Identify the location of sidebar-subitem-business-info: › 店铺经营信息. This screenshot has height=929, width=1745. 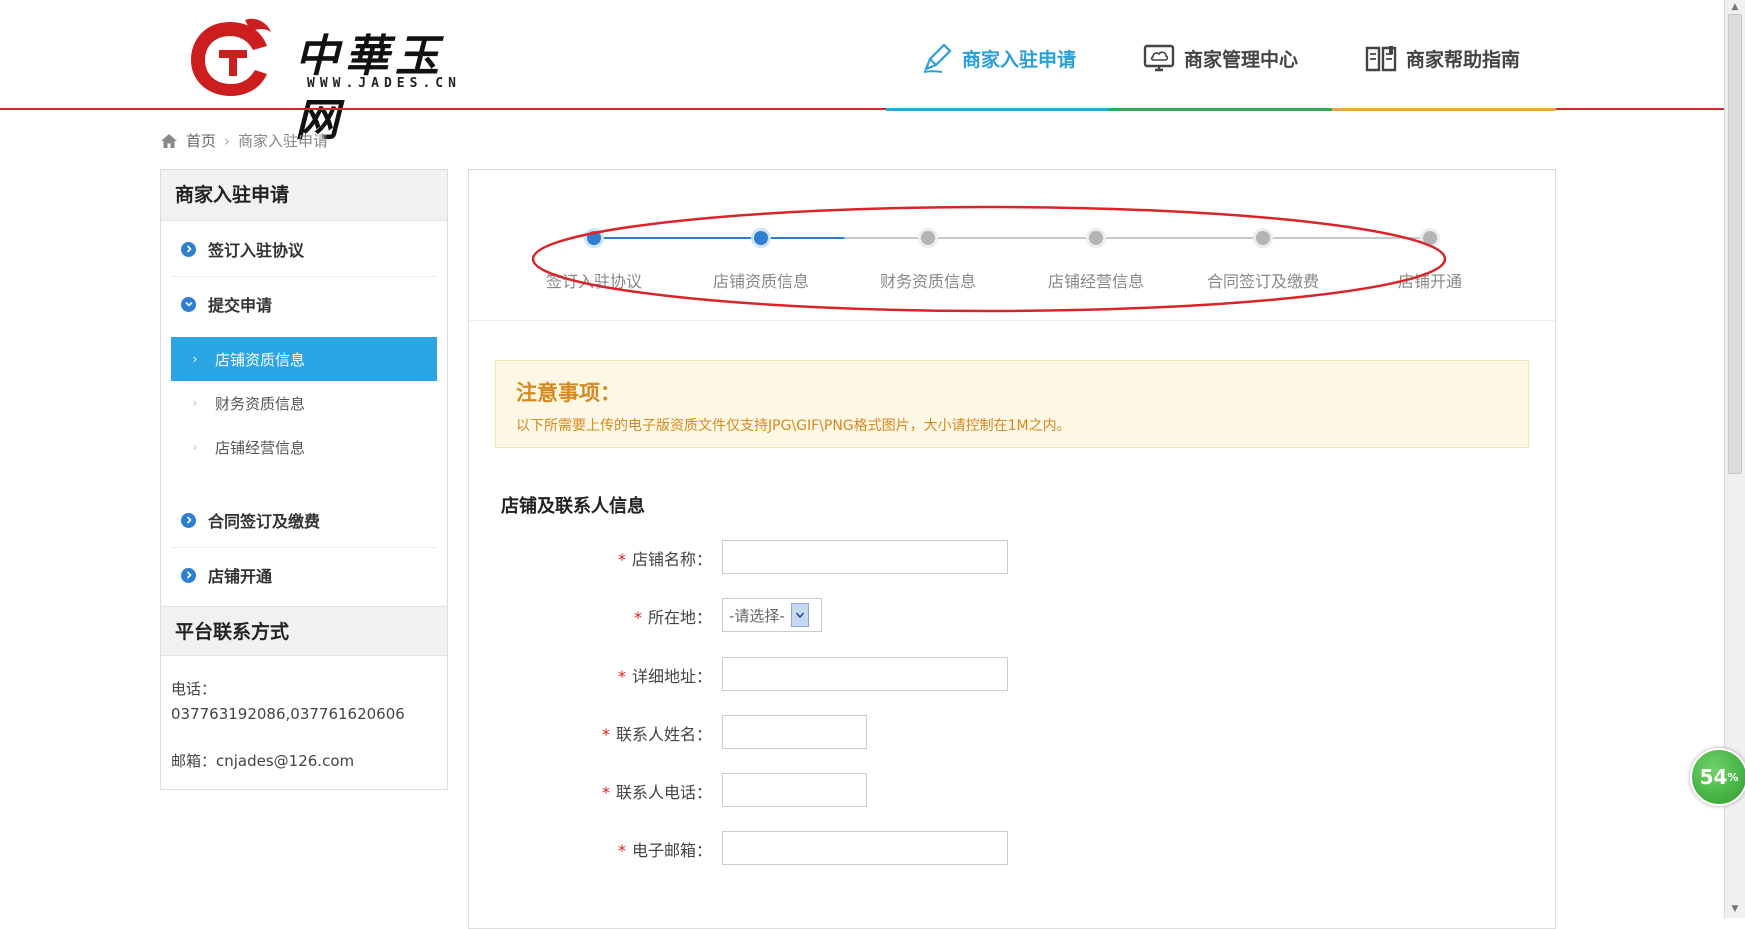
(304, 447).